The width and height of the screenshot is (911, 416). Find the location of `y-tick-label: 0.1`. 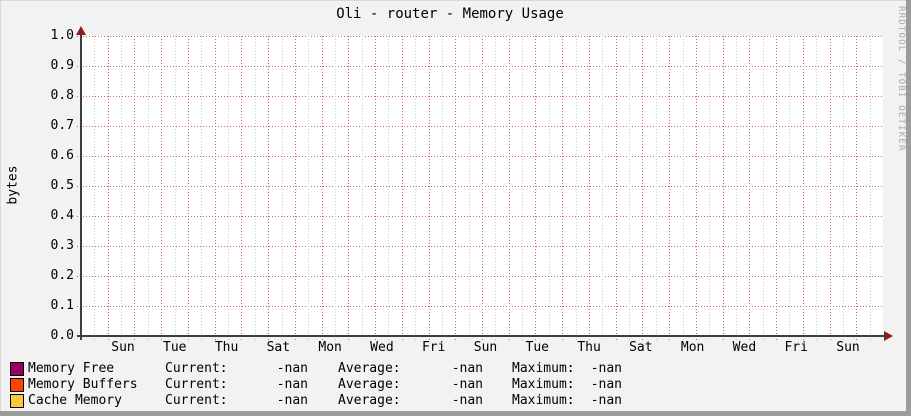

y-tick-label: 0.1 is located at coordinates (62, 305).